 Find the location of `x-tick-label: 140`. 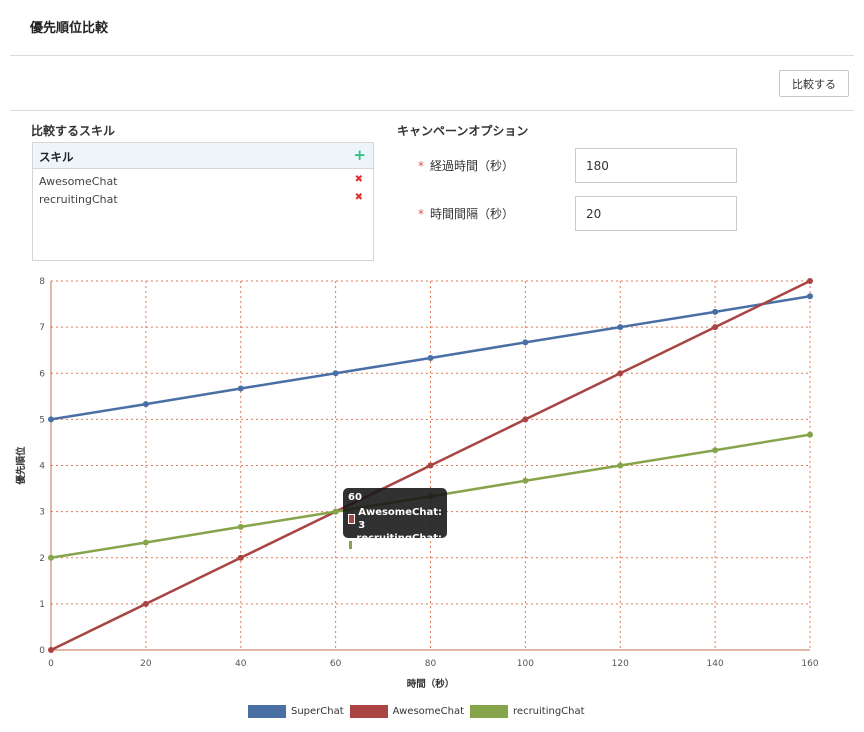

x-tick-label: 140 is located at coordinates (715, 664).